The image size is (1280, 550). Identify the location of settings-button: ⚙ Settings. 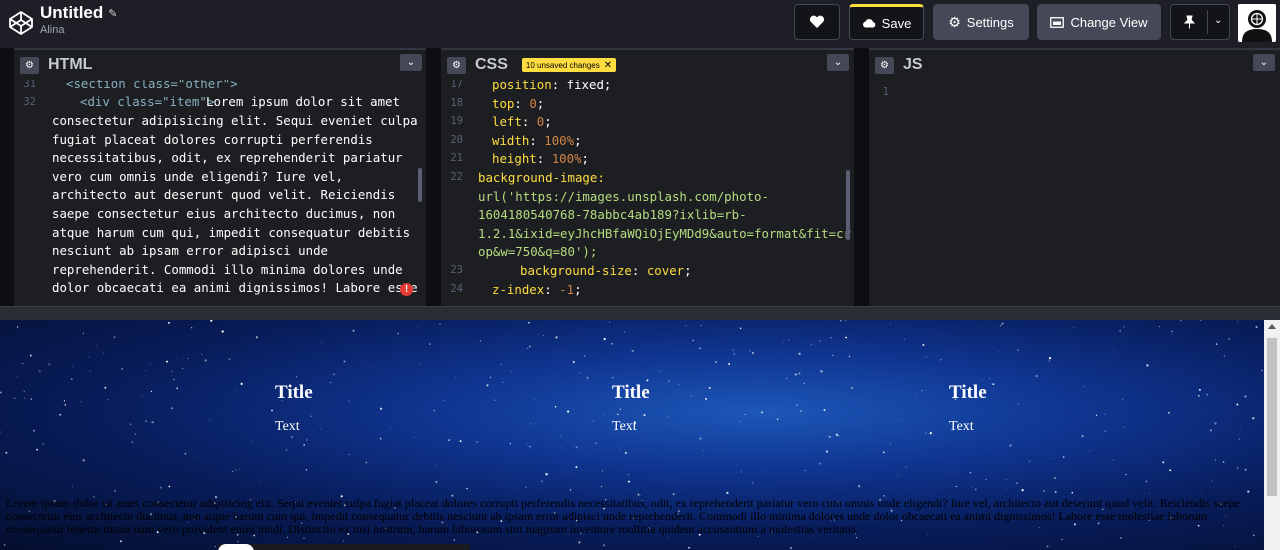
(981, 22).